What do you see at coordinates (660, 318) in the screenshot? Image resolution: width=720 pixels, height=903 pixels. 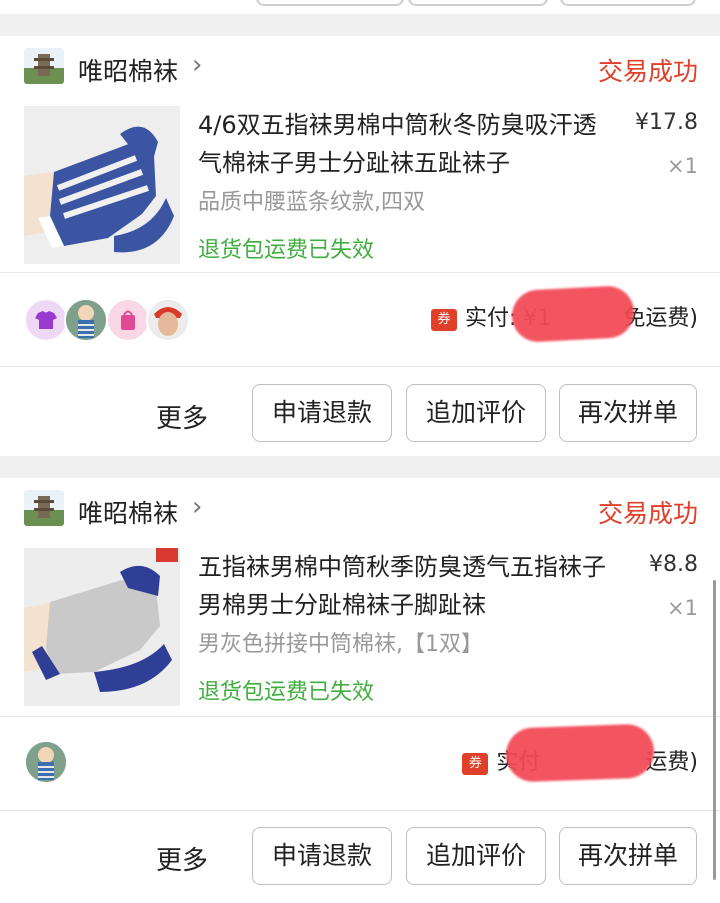 I see `shipping-note: 免运费)` at bounding box center [660, 318].